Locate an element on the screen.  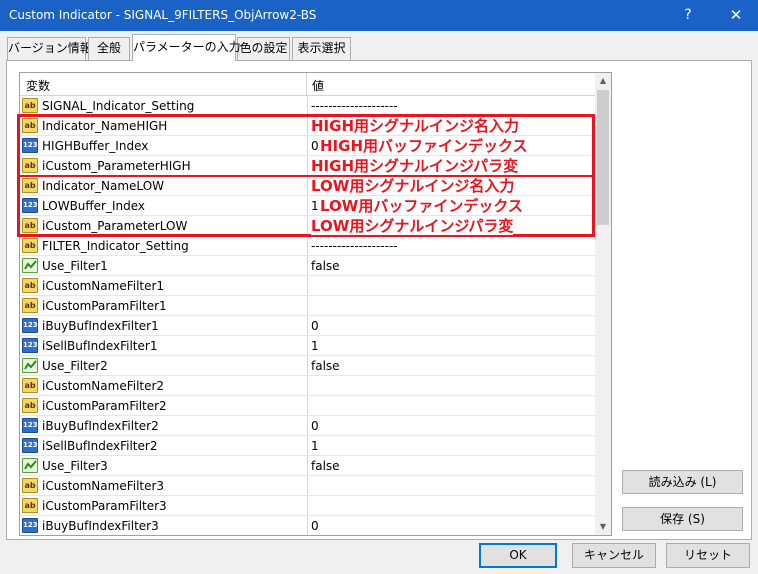
tab-strip: バージョン情報 全般 パラメーターの入力 色の設定 表示選択 is located at coordinates (379, 46).